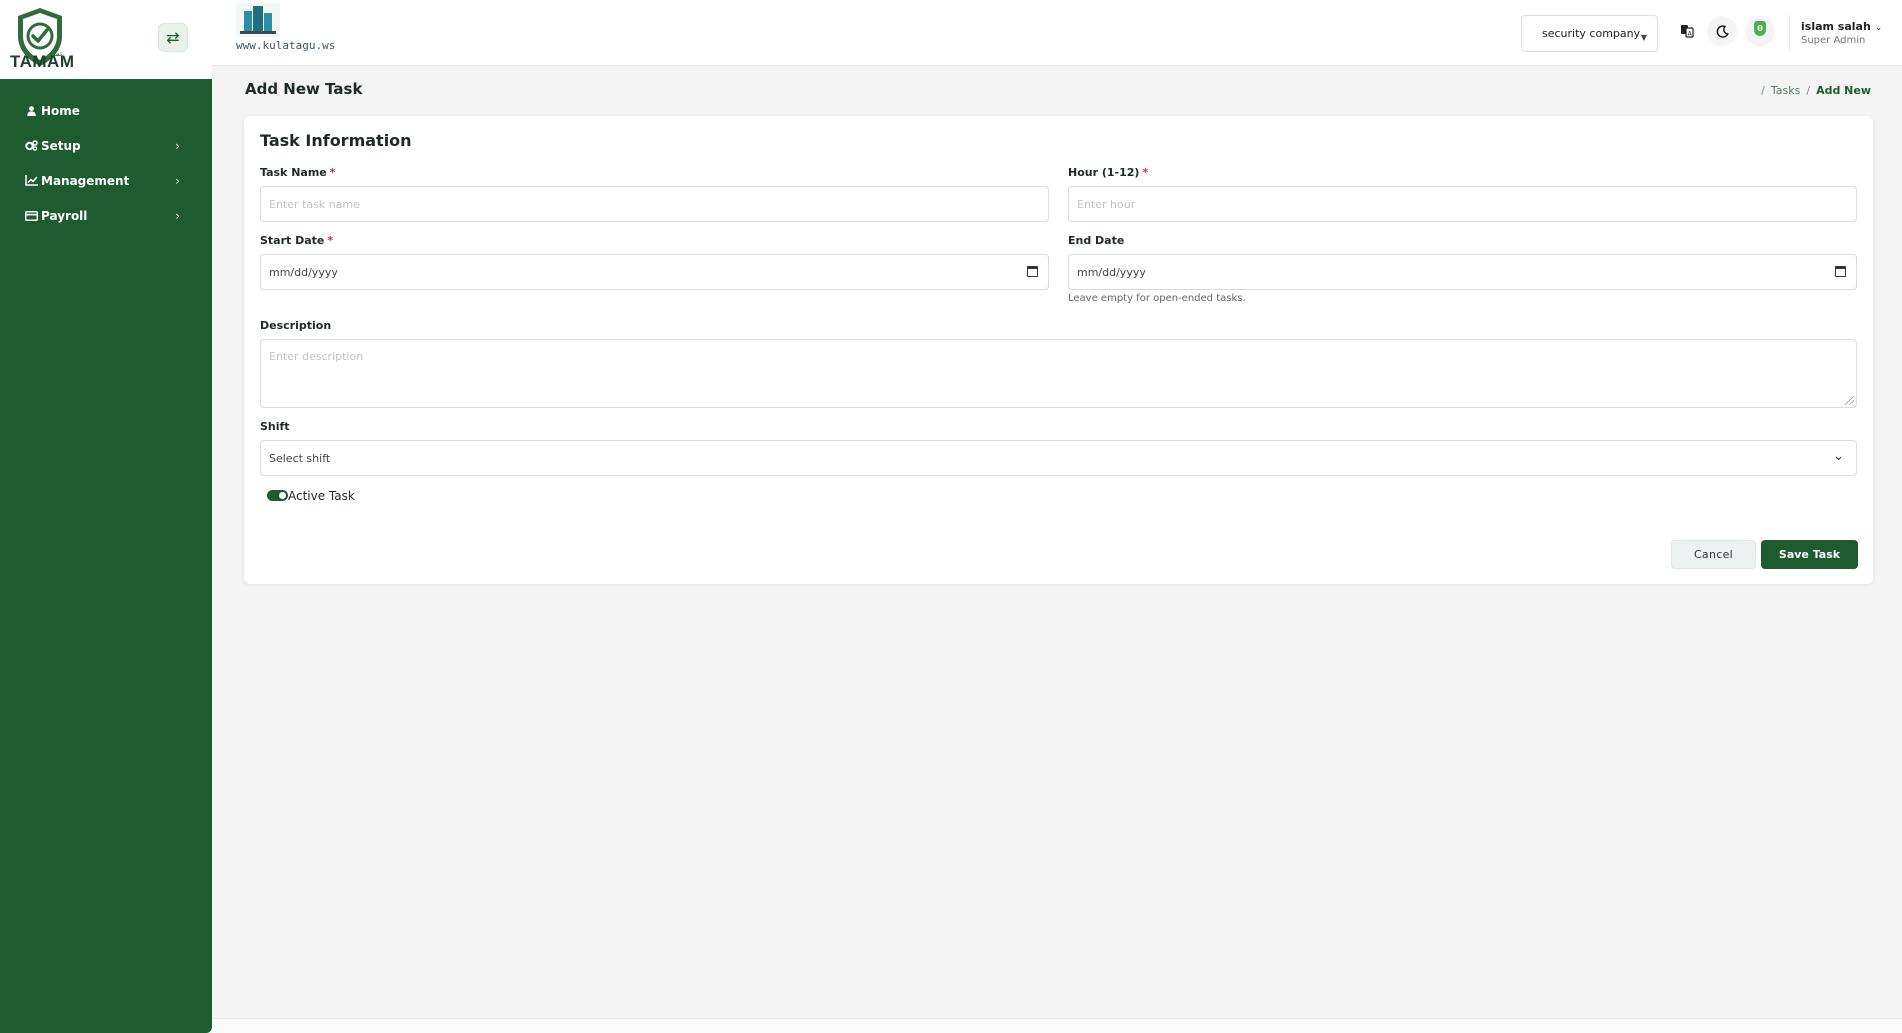 The width and height of the screenshot is (1902, 1033). What do you see at coordinates (1106, 204) in the screenshot?
I see `hour-placeholder: Enter hour` at bounding box center [1106, 204].